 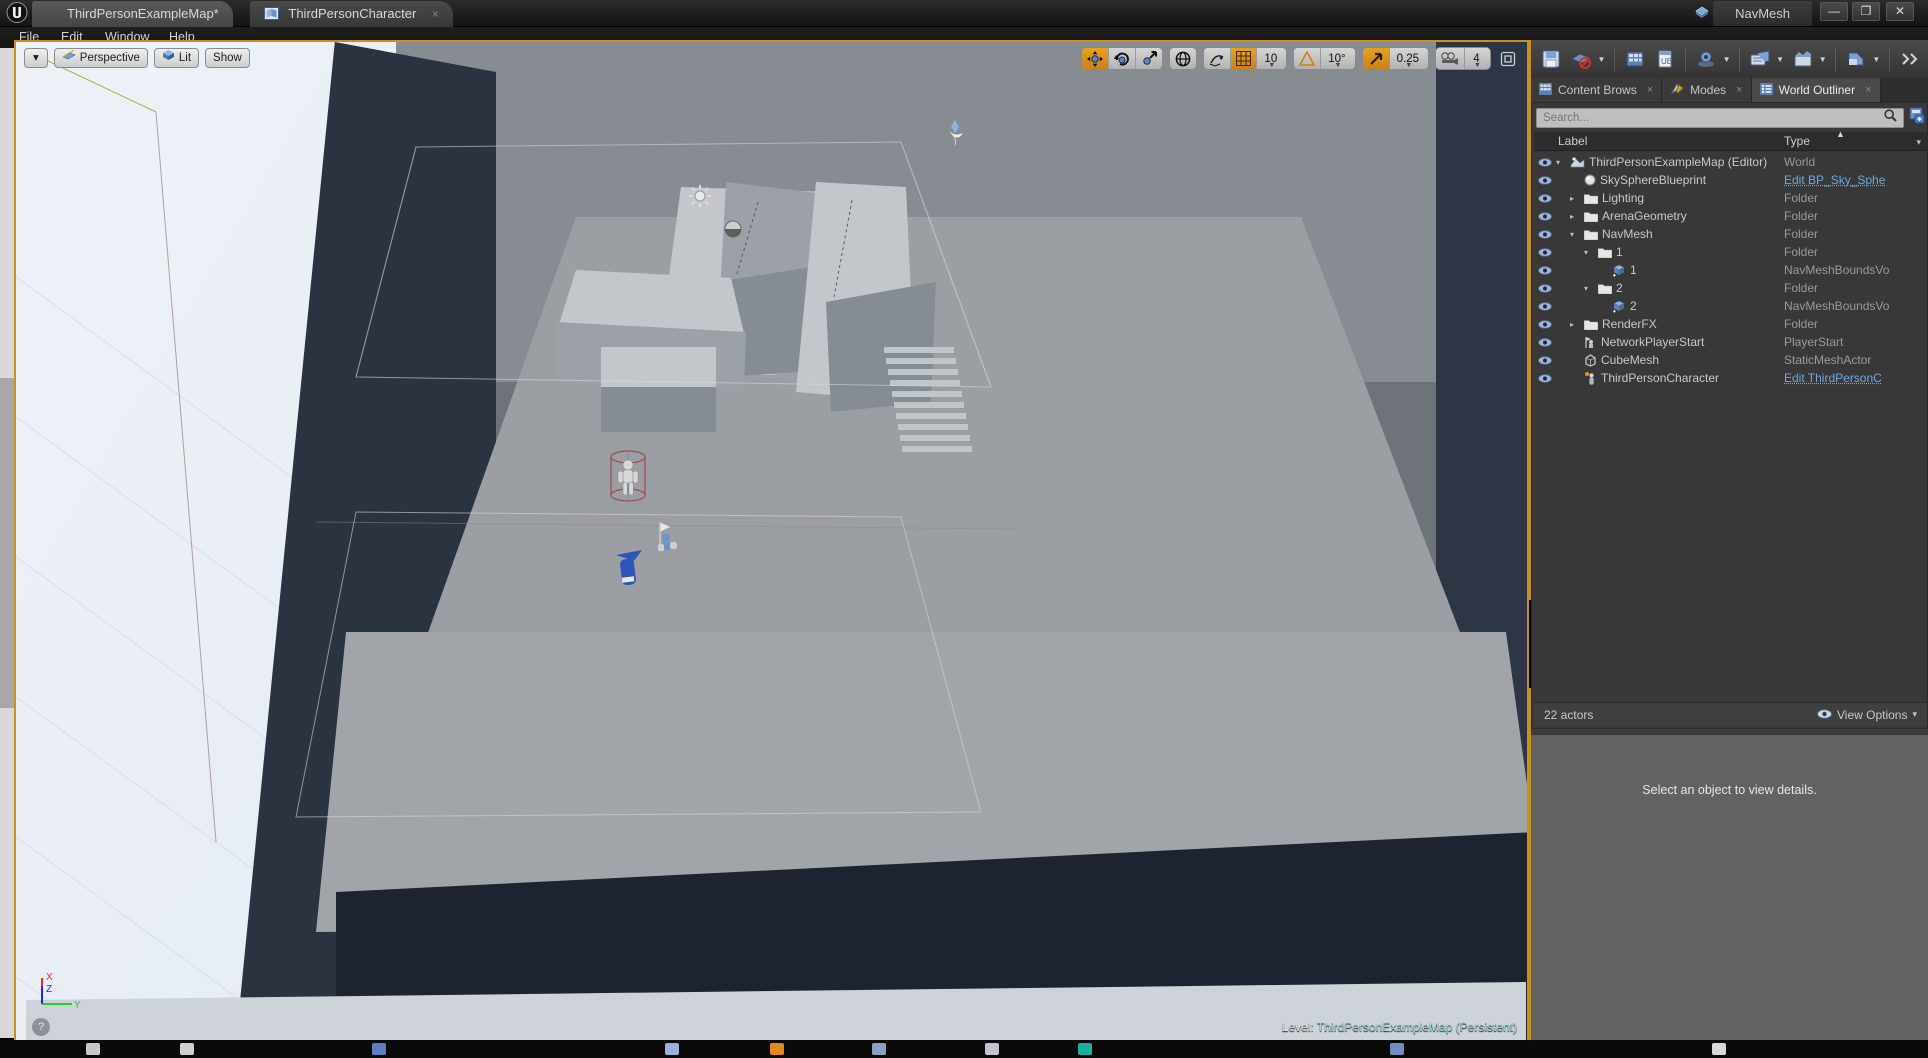 What do you see at coordinates (1529, 320) in the screenshot?
I see `dock-splitter-accent` at bounding box center [1529, 320].